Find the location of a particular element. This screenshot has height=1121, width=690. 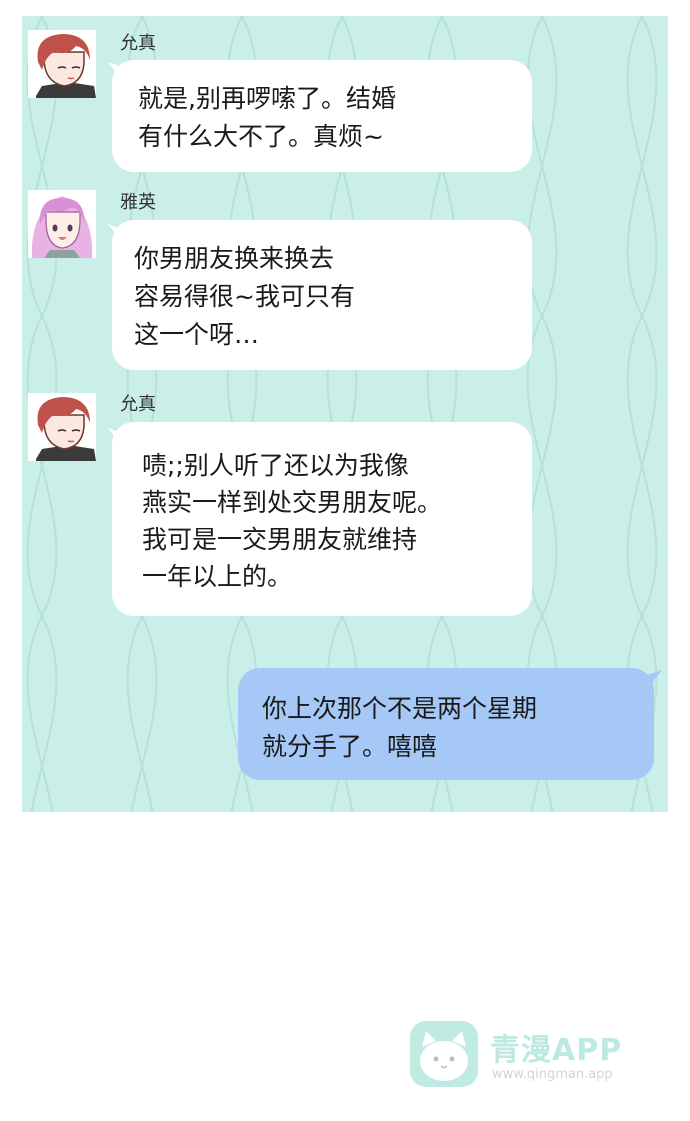

message-bubble: 就是,别再啰嗦了。结婚 有什么大不了。真烦~ is located at coordinates (322, 116).